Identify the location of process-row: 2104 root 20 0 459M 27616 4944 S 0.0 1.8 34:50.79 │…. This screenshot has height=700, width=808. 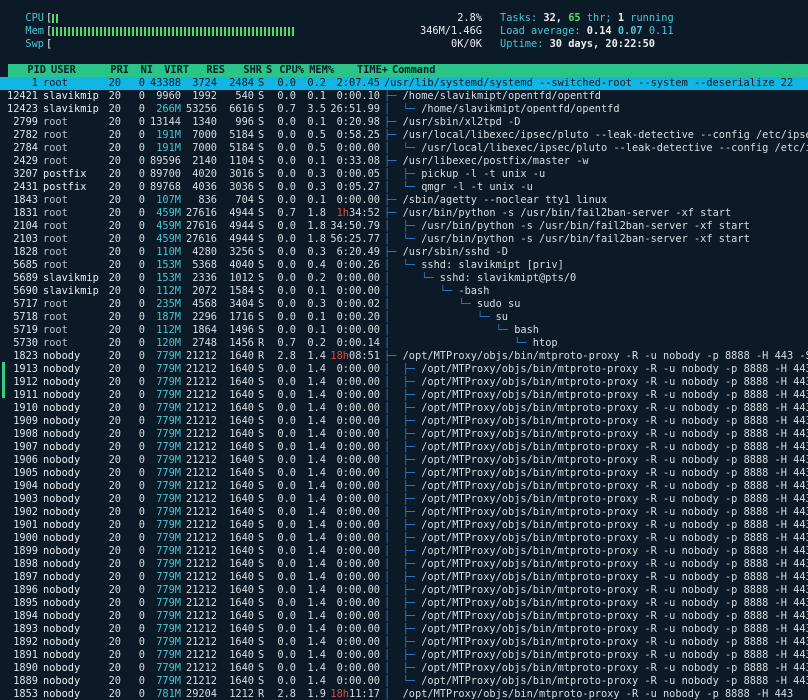
(404, 226).